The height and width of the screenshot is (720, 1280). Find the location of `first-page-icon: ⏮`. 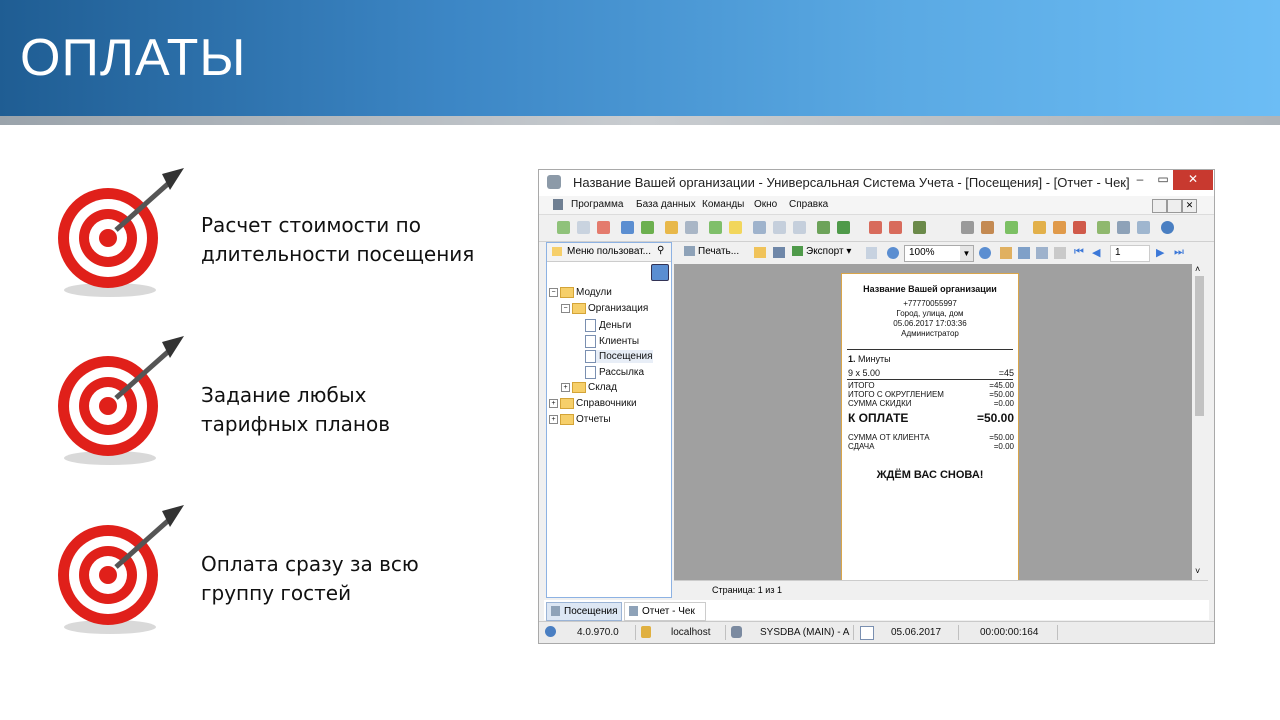

first-page-icon: ⏮ is located at coordinates (1079, 252).